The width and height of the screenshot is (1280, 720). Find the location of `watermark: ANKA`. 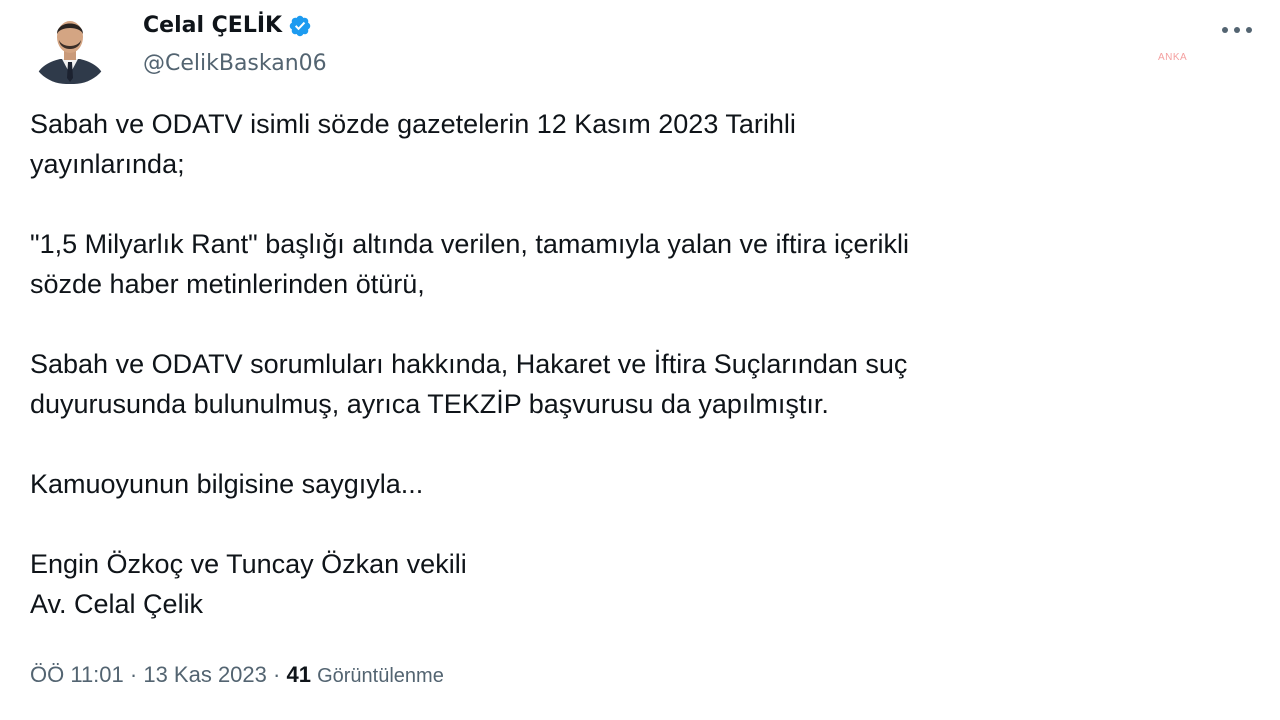

watermark: ANKA is located at coordinates (1173, 57).